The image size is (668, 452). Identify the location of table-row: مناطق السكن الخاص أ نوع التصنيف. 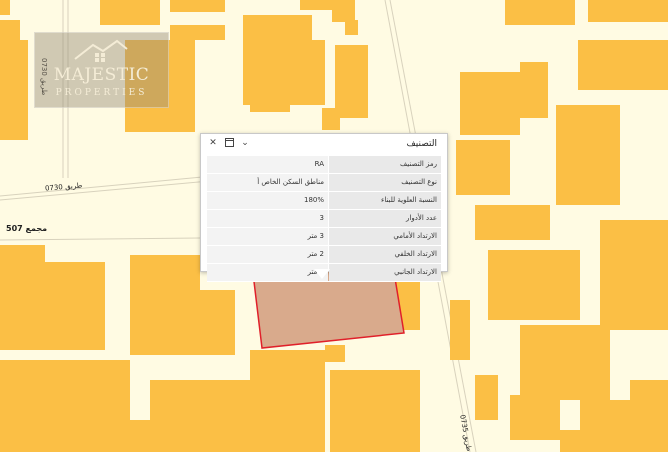
(324, 183).